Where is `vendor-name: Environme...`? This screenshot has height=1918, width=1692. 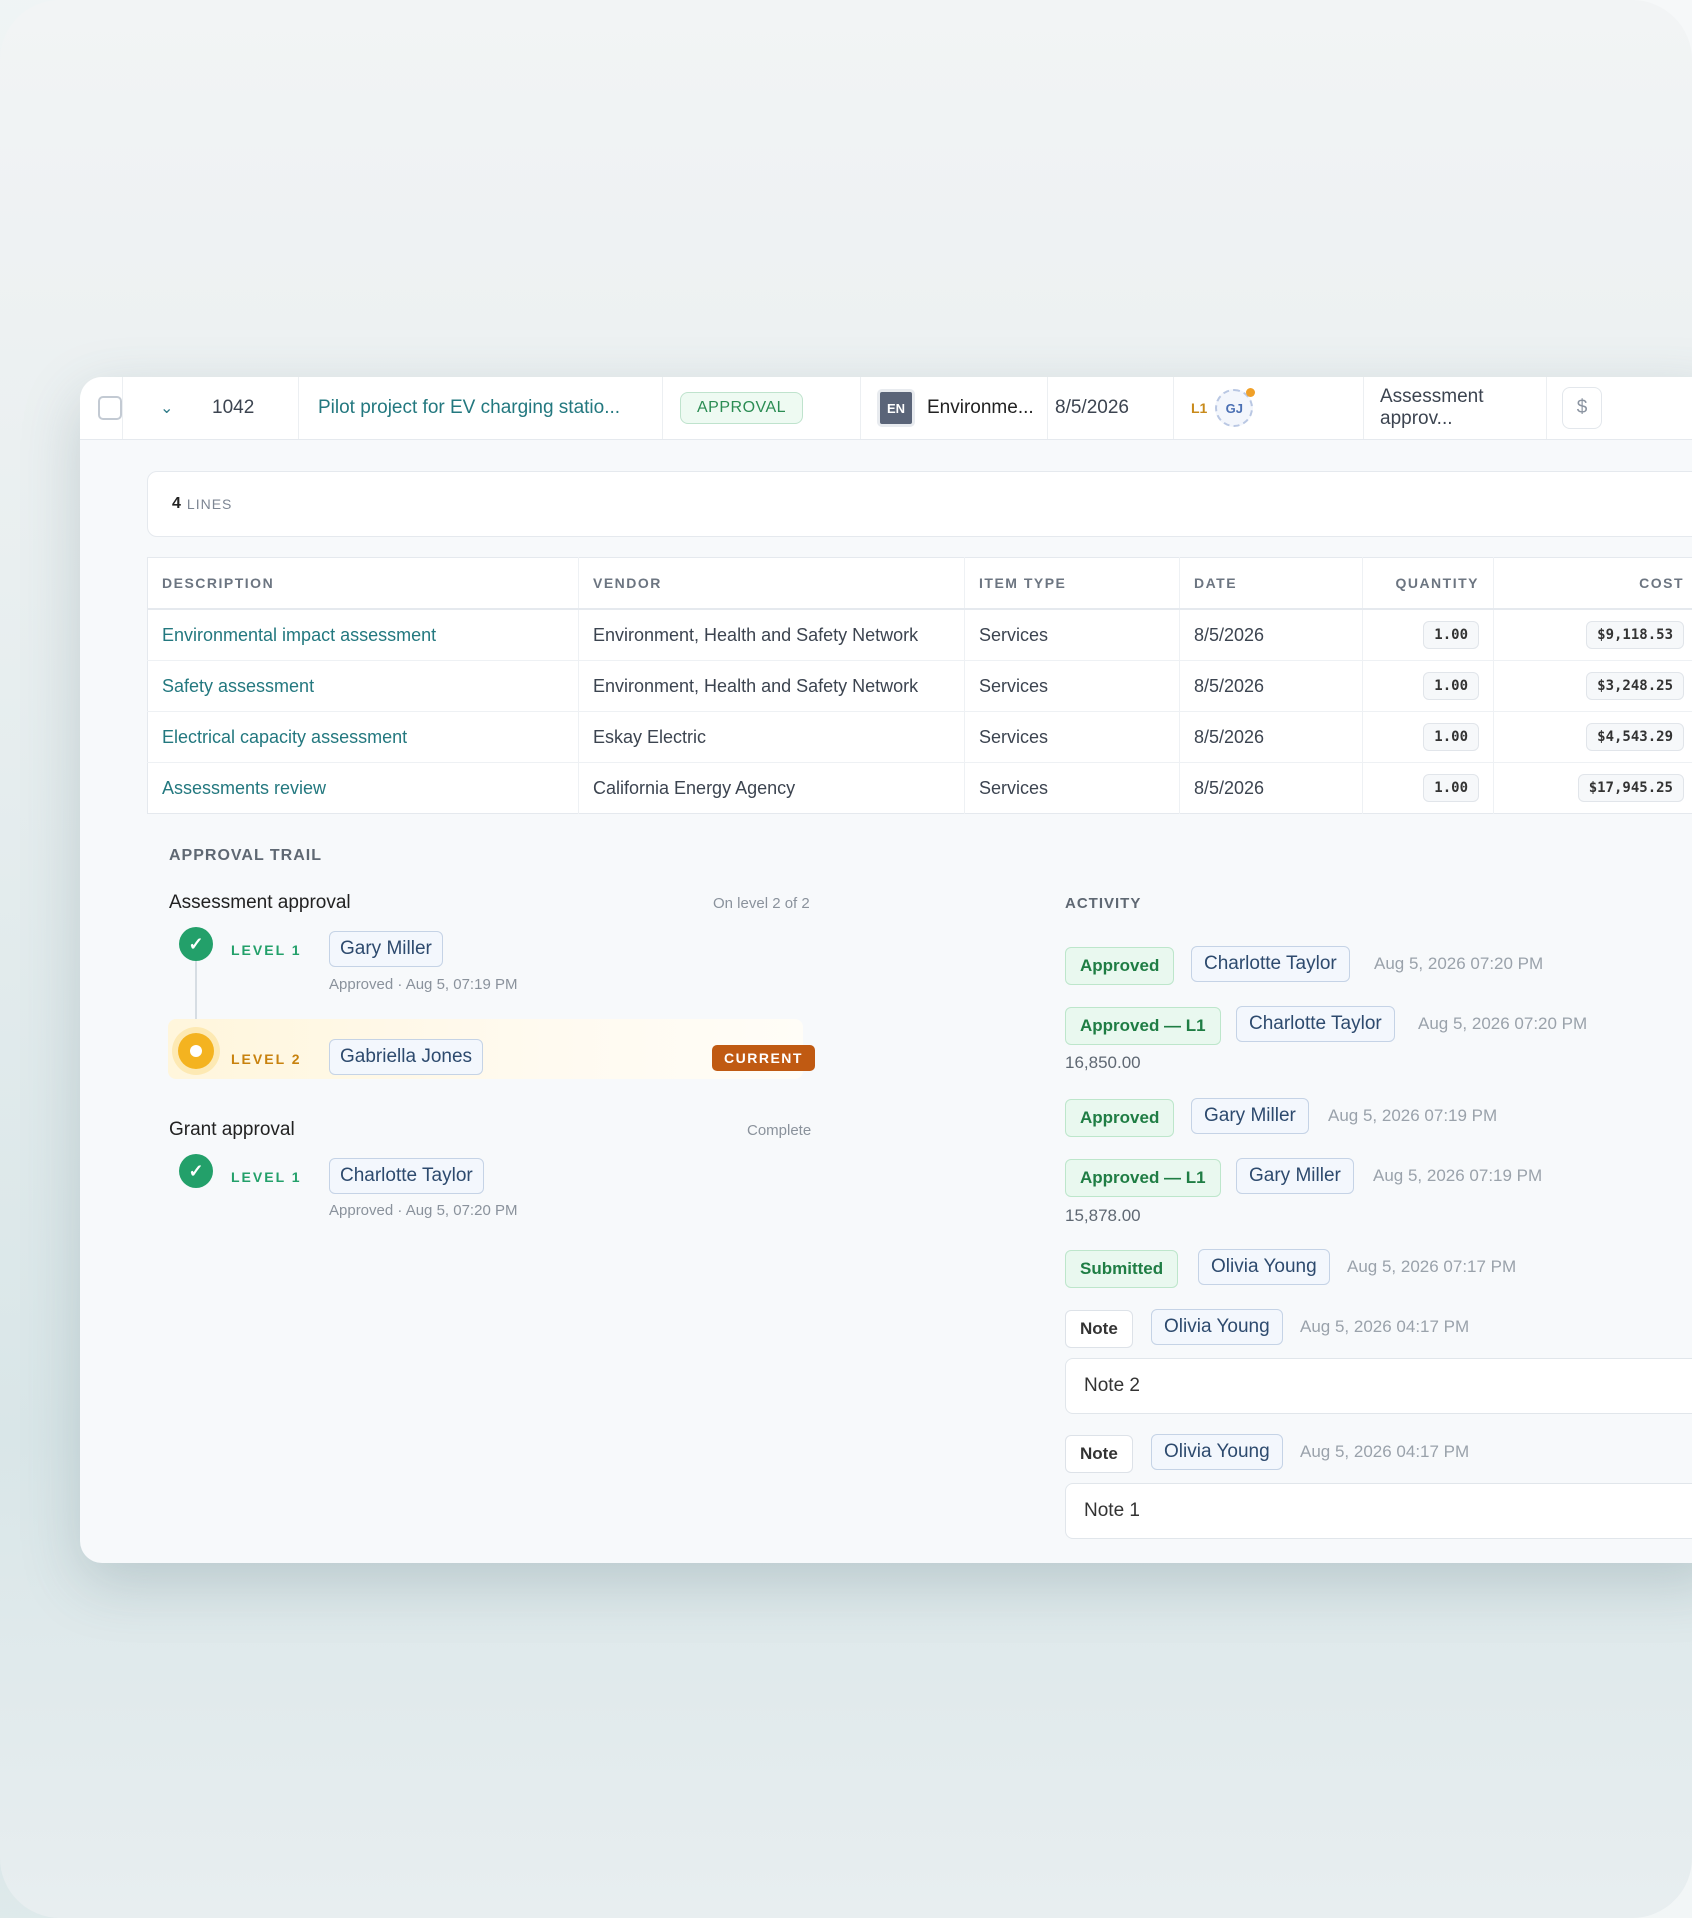 vendor-name: Environme... is located at coordinates (980, 407).